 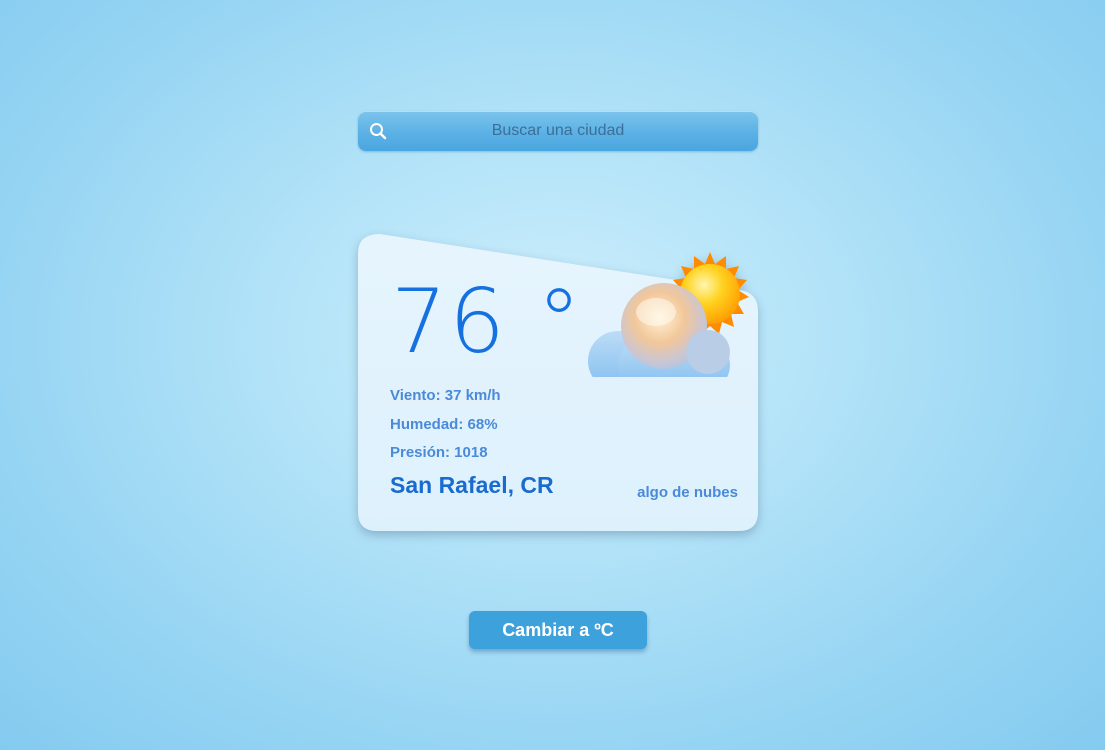 I want to click on search-input, so click(x=558, y=131).